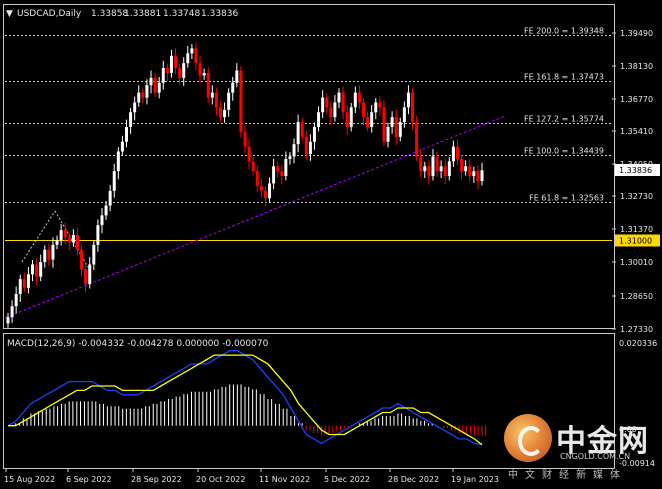  Describe the element at coordinates (595, 456) in the screenshot. I see `watermark-en: CNGOLD.COM.CN` at that location.